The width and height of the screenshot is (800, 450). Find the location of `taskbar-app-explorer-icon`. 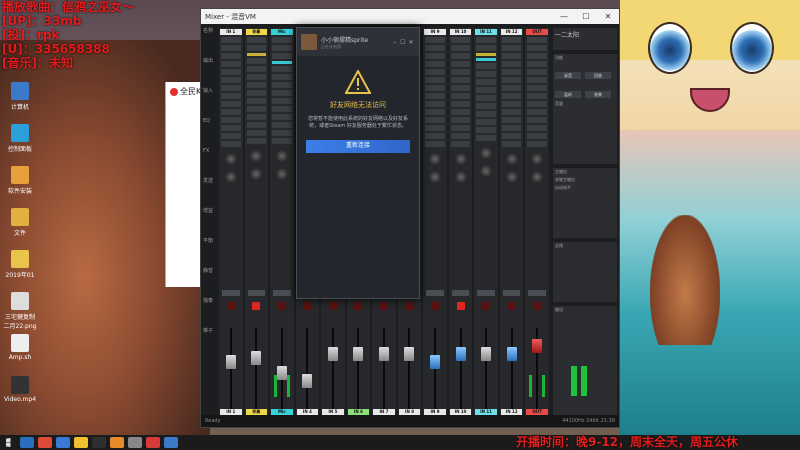

taskbar-app-explorer-icon is located at coordinates (27, 442).